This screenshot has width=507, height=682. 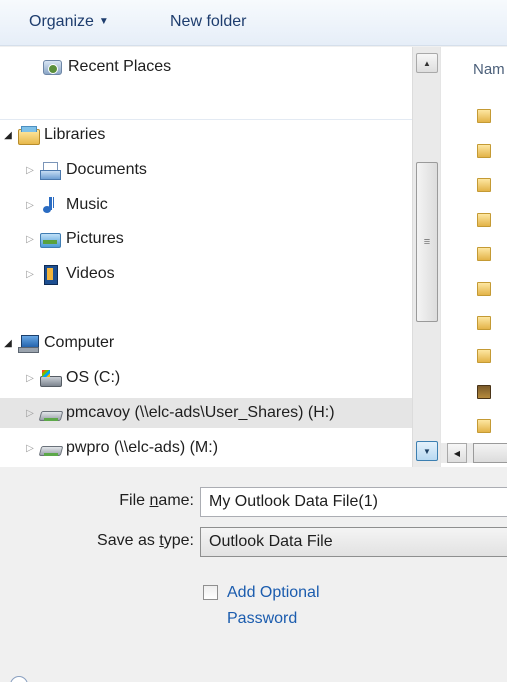 What do you see at coordinates (93, 377) in the screenshot?
I see `nav-label: OS (C:)` at bounding box center [93, 377].